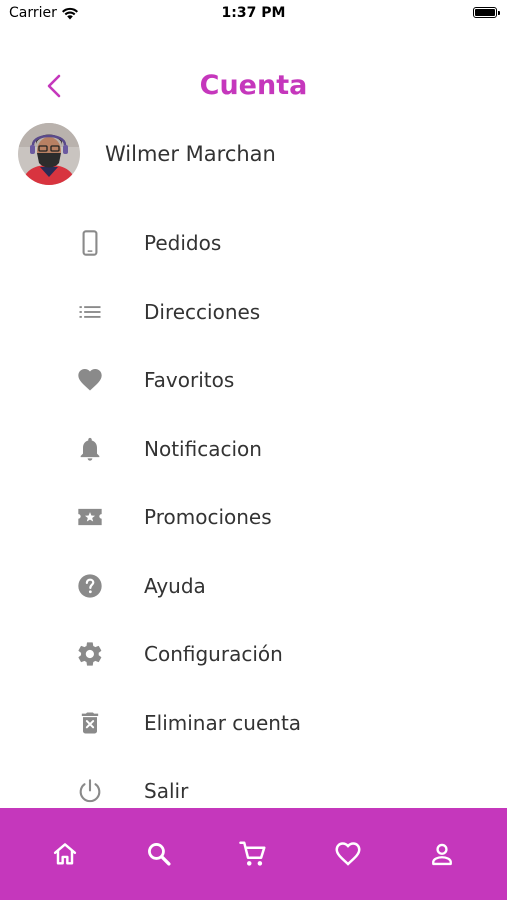 Image resolution: width=507 pixels, height=900 pixels. Describe the element at coordinates (253, 85) in the screenshot. I see `page-title: Cuenta` at that location.